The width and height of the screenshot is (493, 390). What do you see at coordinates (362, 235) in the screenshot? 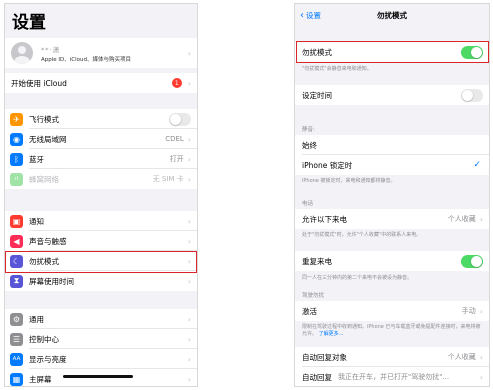
I see `allow-calls-note: 处于"勿扰模式"时，允许"个人收藏"中的联系人来电。` at bounding box center [362, 235].